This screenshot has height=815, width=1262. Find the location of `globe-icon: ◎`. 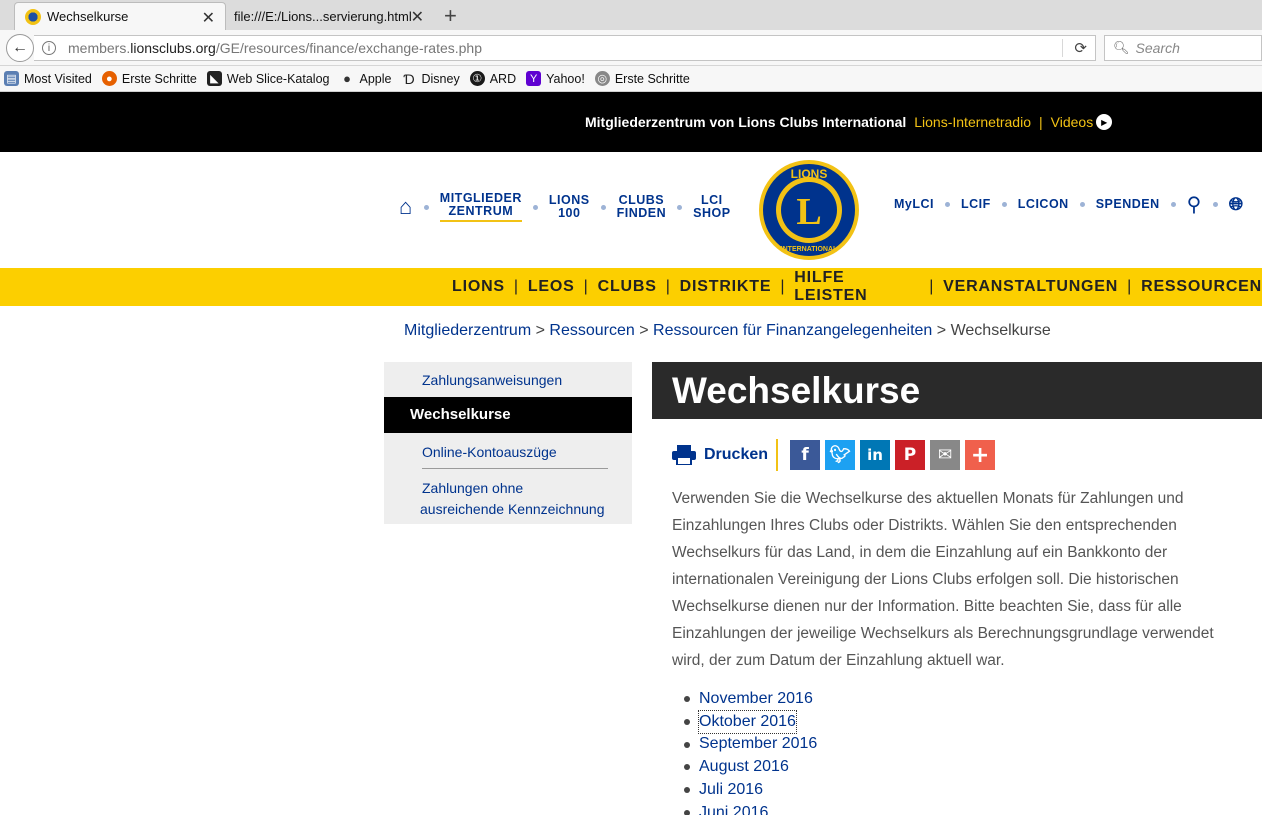

globe-icon: ◎ is located at coordinates (602, 78).